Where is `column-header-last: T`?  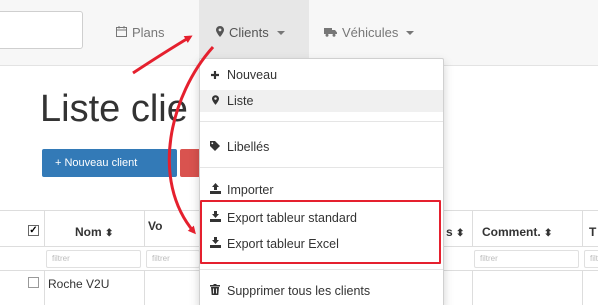 column-header-last: T is located at coordinates (592, 229).